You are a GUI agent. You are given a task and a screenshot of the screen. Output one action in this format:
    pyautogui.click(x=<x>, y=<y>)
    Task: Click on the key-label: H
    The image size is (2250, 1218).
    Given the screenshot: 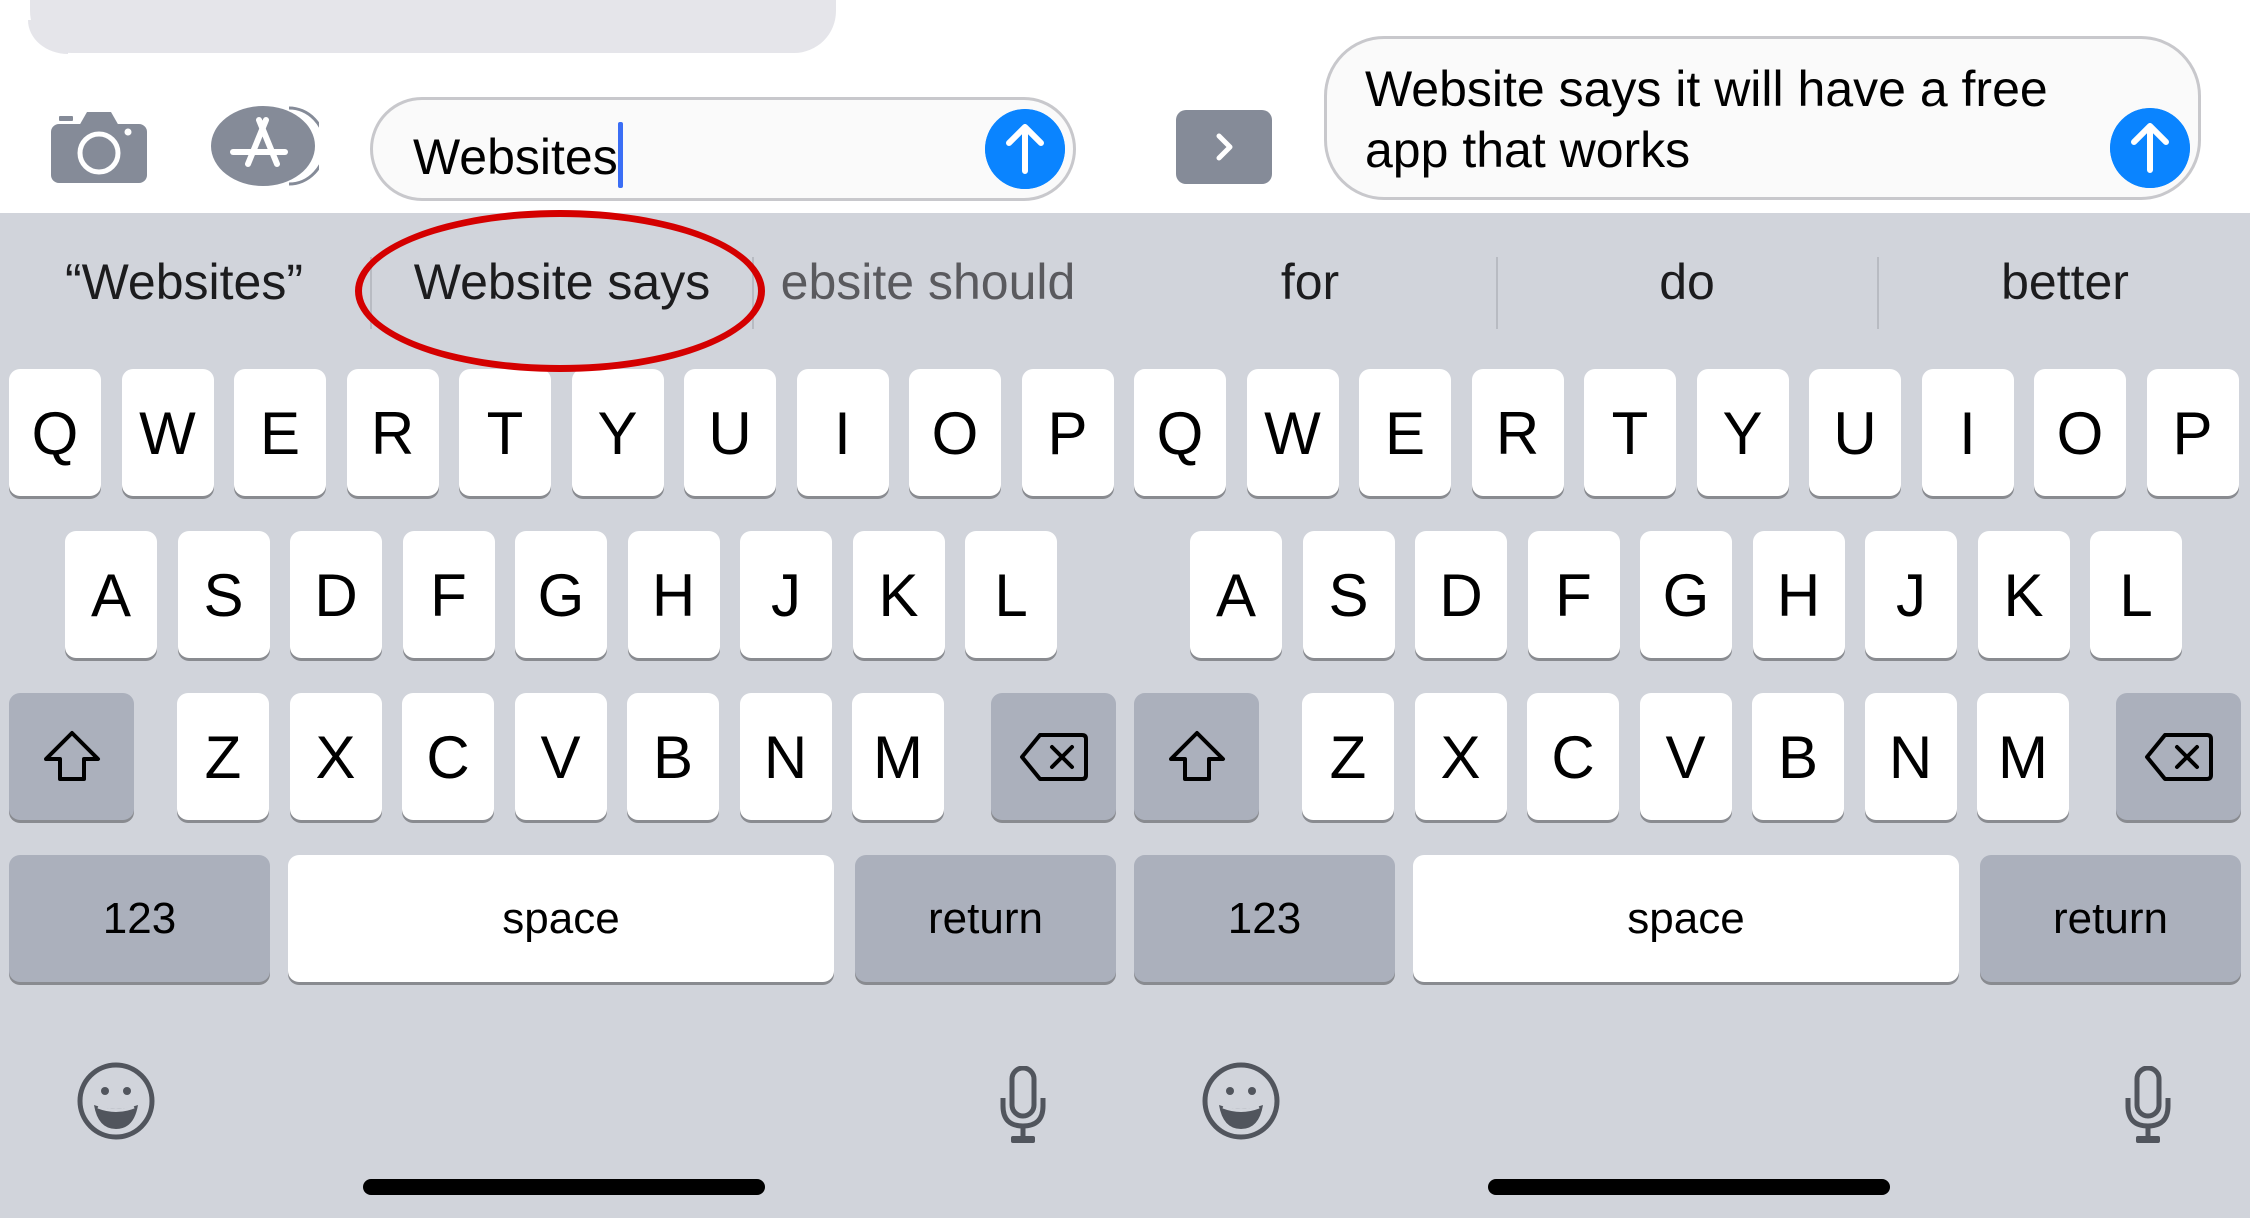 What is the action you would take?
    pyautogui.click(x=673, y=595)
    